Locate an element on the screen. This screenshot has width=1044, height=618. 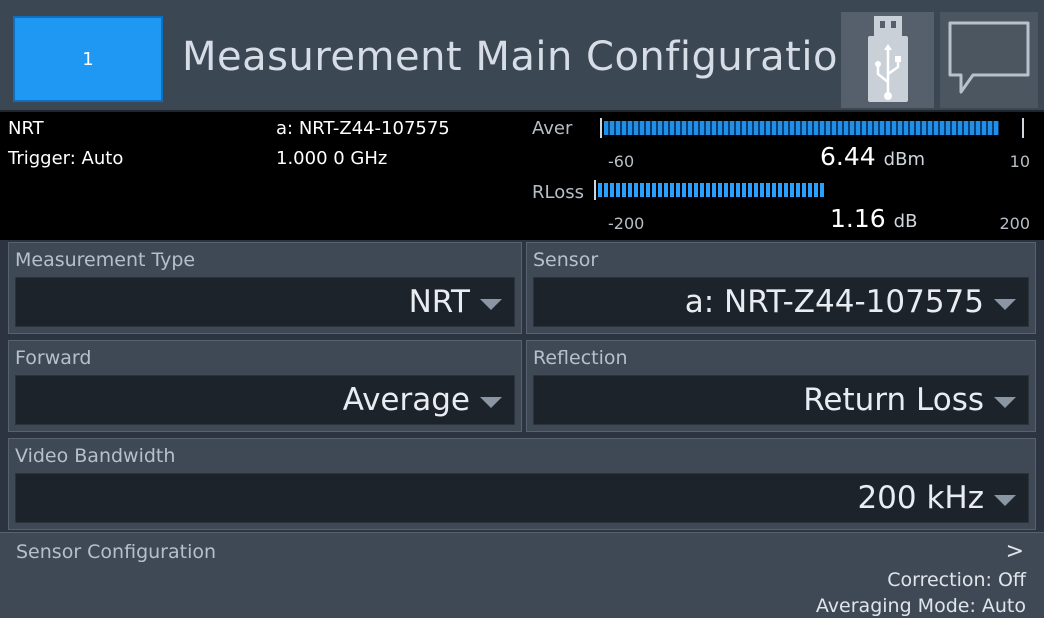
screen-number-button: 1 is located at coordinates (88, 59).